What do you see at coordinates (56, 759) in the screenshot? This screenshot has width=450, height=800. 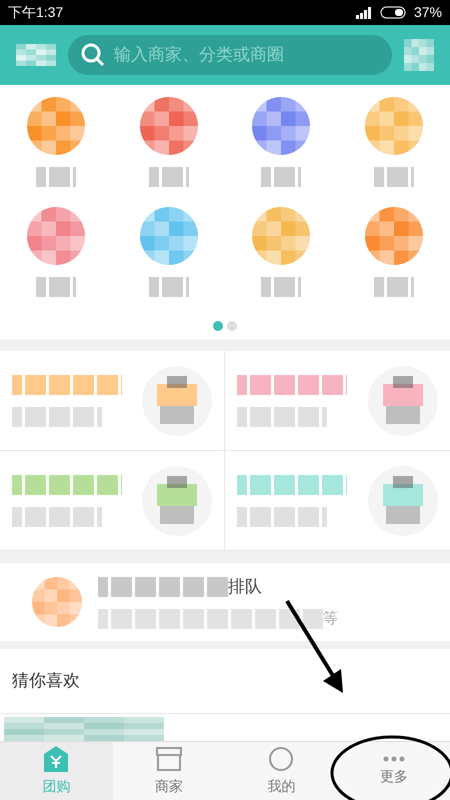 I see `price-tag-icon` at bounding box center [56, 759].